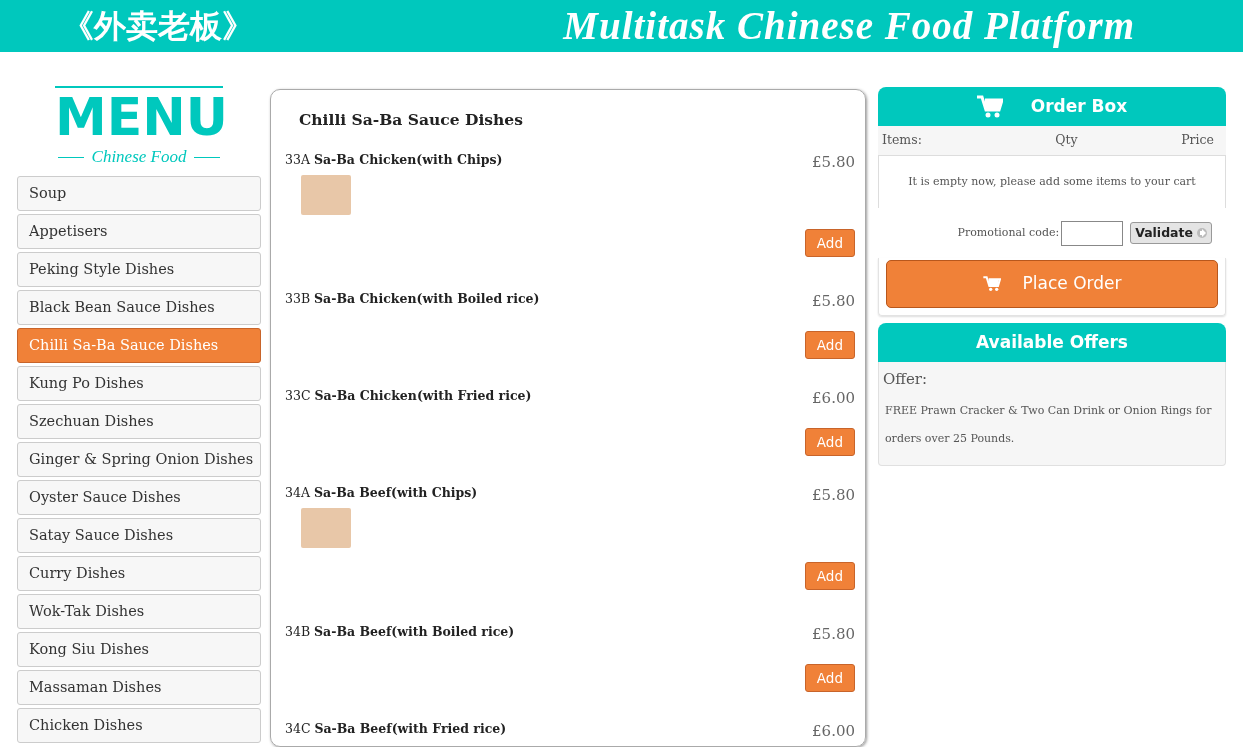 The width and height of the screenshot is (1243, 747). What do you see at coordinates (139, 307) in the screenshot?
I see `sidebar-item: Black Bean Sauce Dishes` at bounding box center [139, 307].